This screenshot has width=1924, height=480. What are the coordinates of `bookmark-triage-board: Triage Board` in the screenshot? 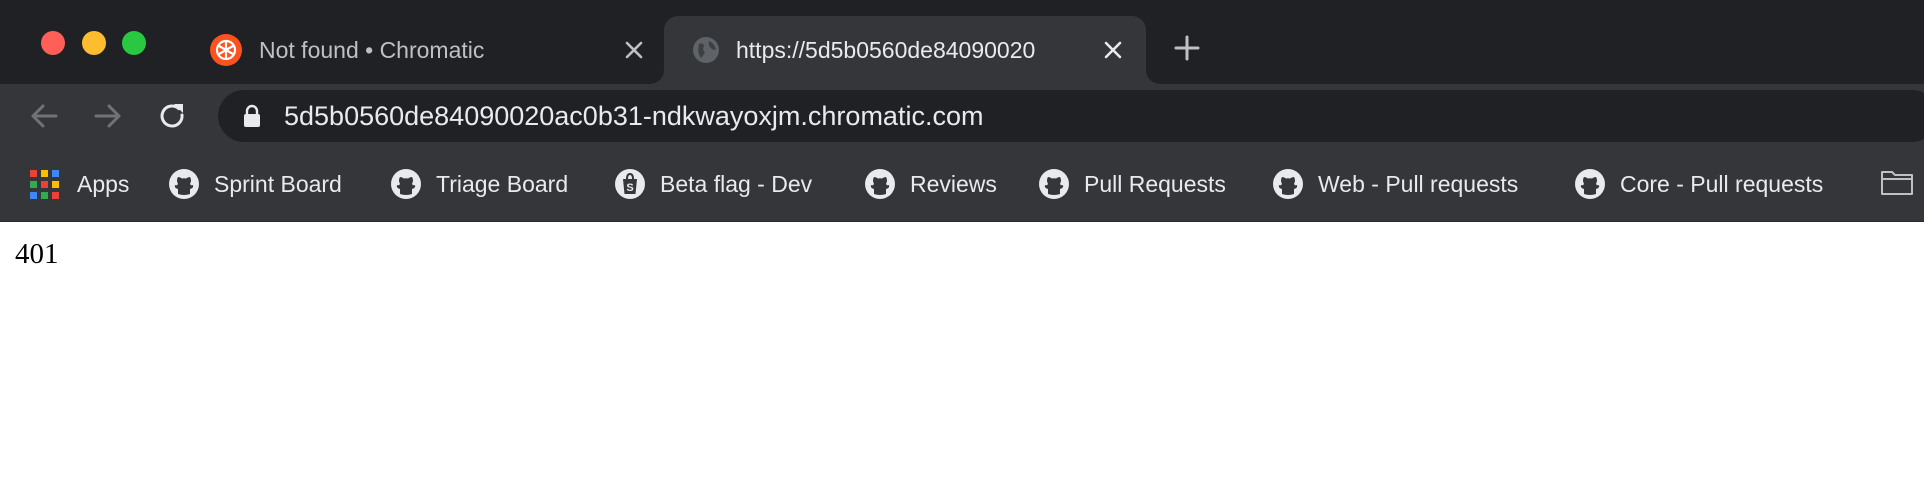 It's located at (479, 184).